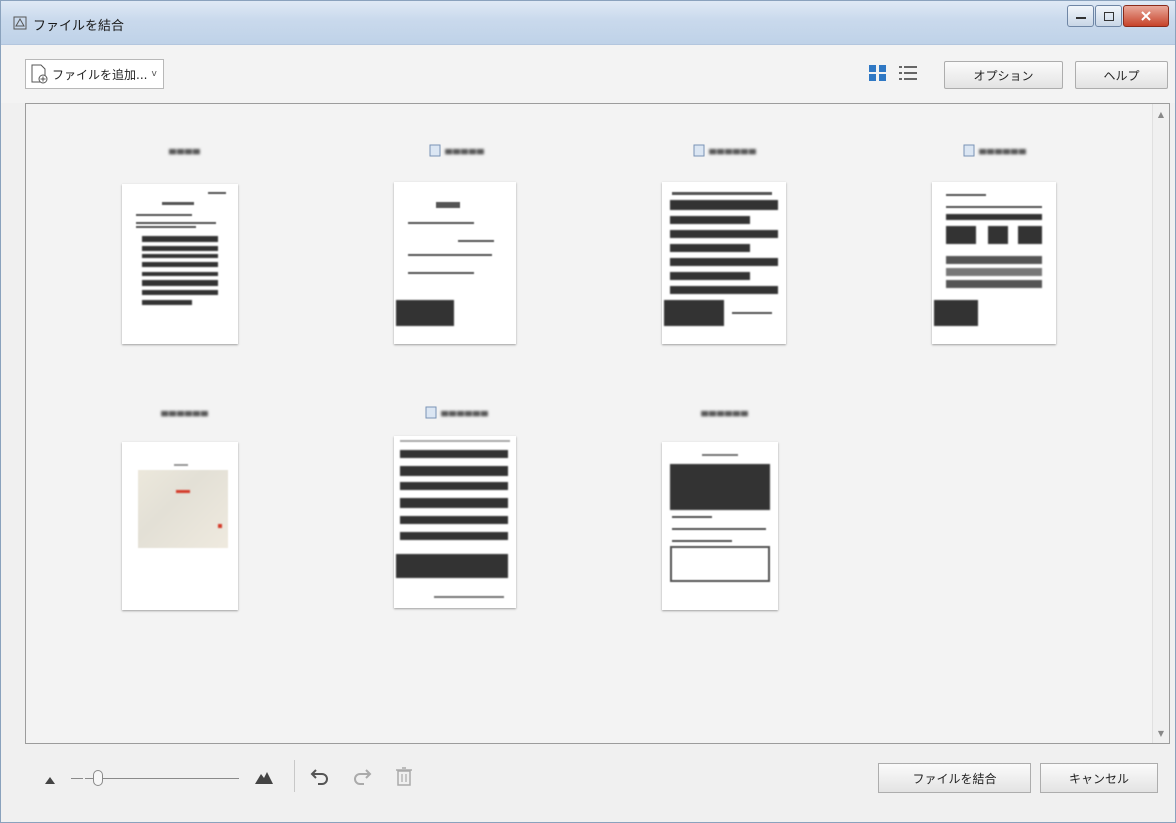  What do you see at coordinates (77, 778) in the screenshot?
I see `slider-min-tick` at bounding box center [77, 778].